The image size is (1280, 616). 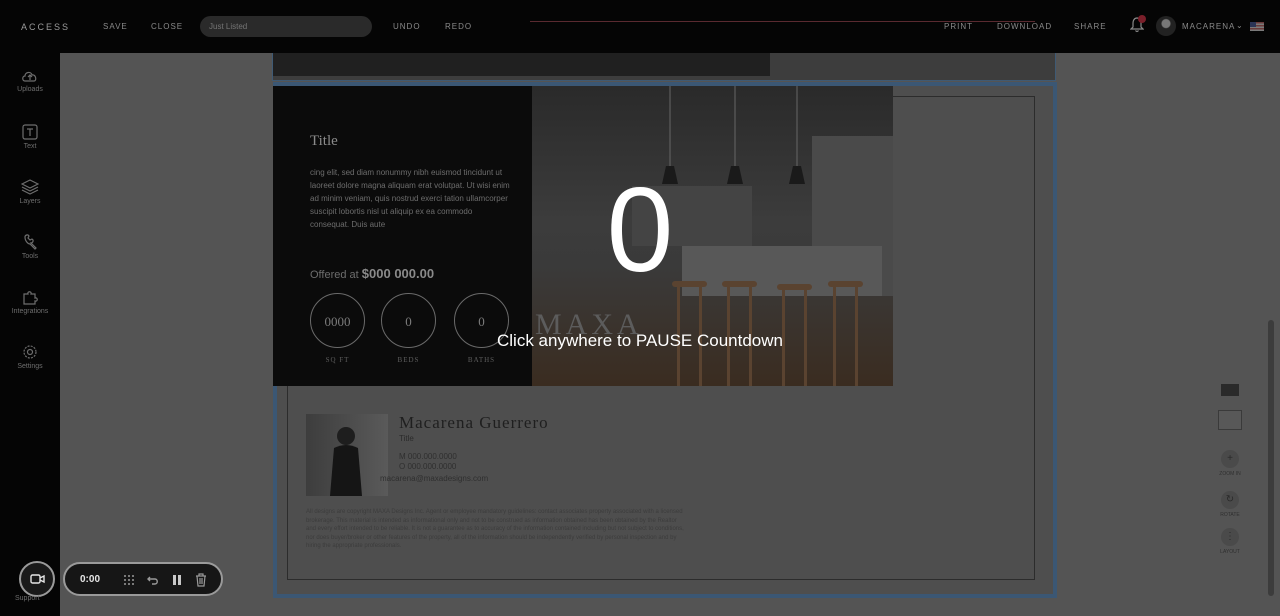 What do you see at coordinates (640, 340) in the screenshot?
I see `countdown-message: Click anywhere to PAUSE Countdown` at bounding box center [640, 340].